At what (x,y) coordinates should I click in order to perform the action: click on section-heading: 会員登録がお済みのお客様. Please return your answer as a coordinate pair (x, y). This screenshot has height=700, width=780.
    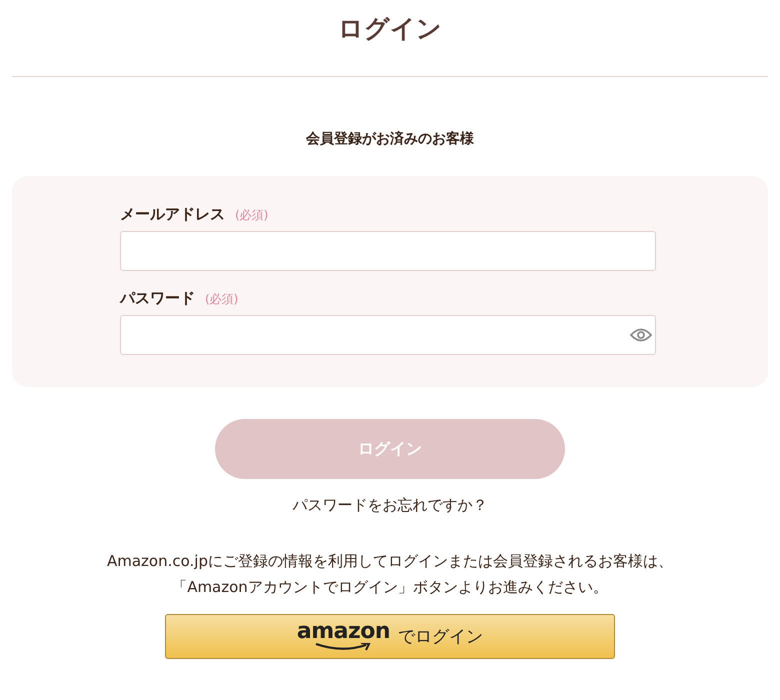
    Looking at the image, I should click on (390, 139).